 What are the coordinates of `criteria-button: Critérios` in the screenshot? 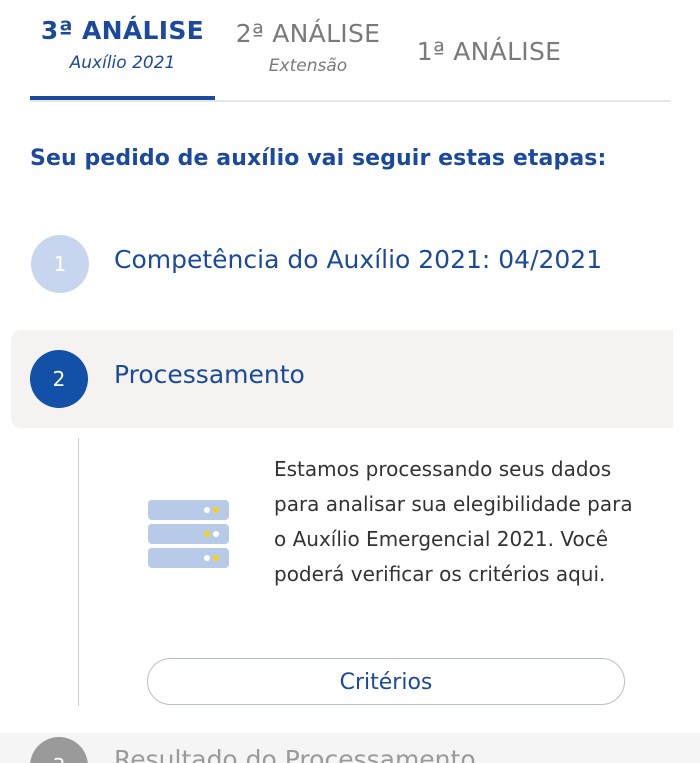 It's located at (386, 681).